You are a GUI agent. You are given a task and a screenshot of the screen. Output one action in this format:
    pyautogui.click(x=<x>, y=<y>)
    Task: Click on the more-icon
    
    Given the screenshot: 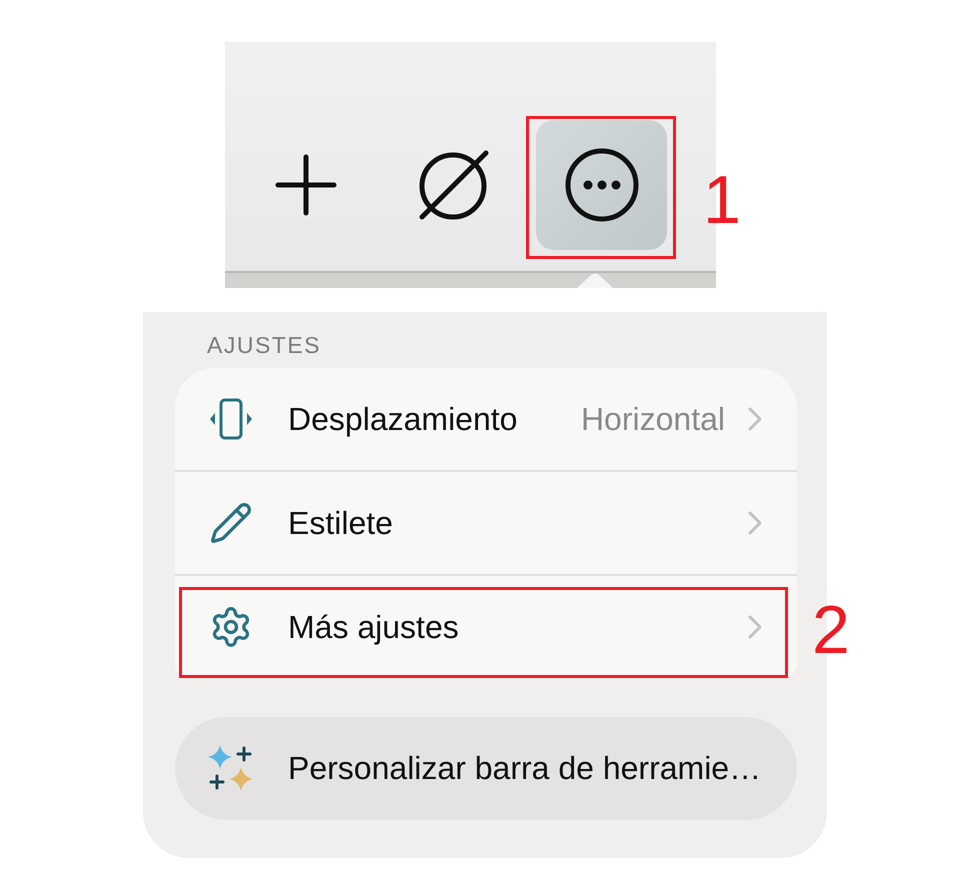 What is the action you would take?
    pyautogui.click(x=601, y=185)
    